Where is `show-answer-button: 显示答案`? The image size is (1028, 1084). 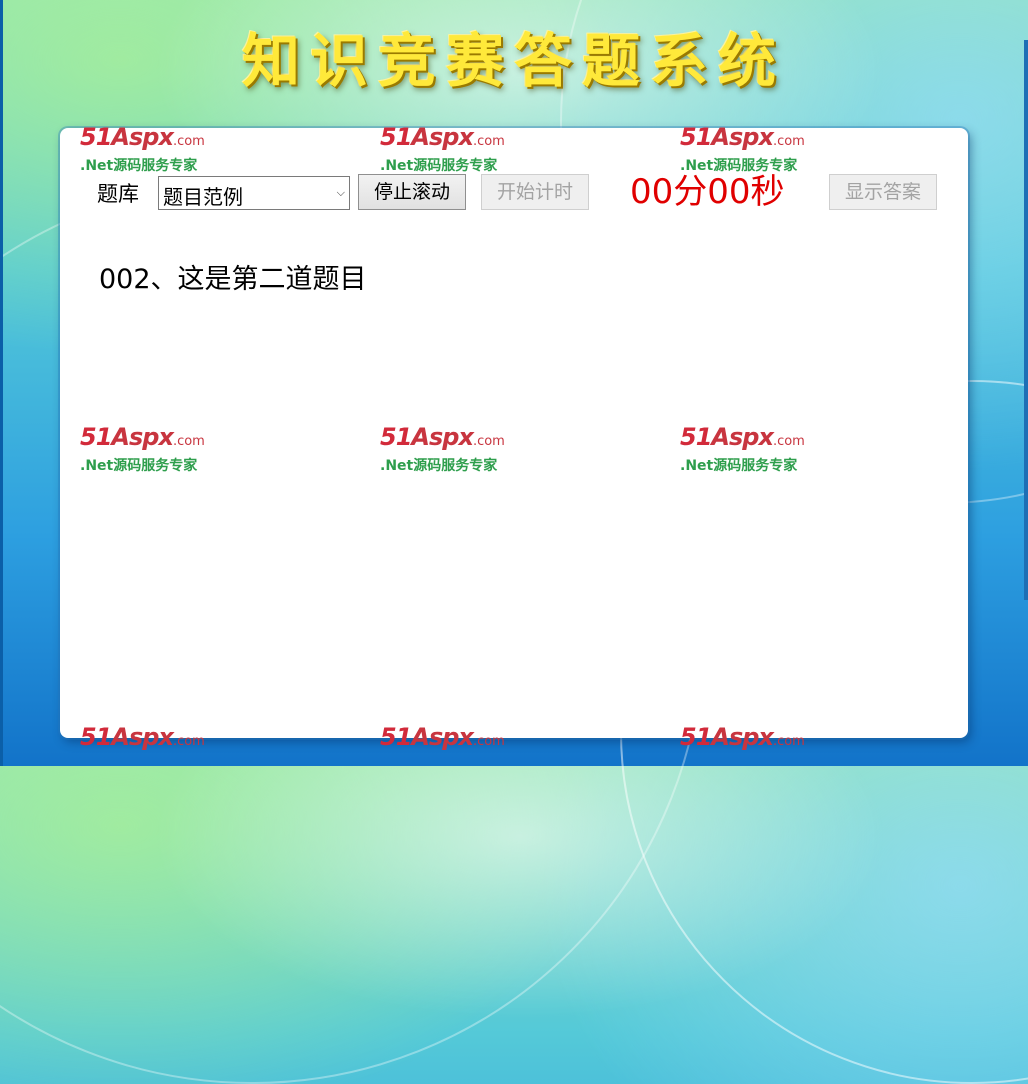
show-answer-button: 显示答案 is located at coordinates (883, 192).